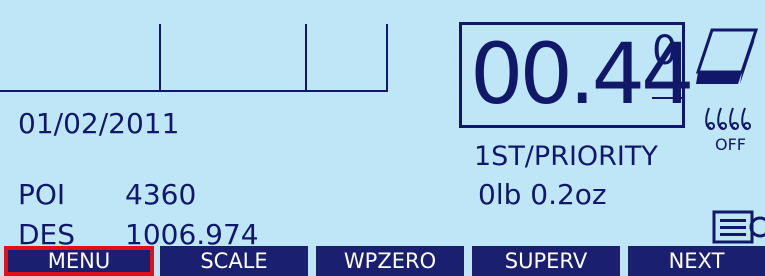 Image resolution: width=765 pixels, height=276 pixels. I want to click on weight-fraction-underline, so click(667, 98).